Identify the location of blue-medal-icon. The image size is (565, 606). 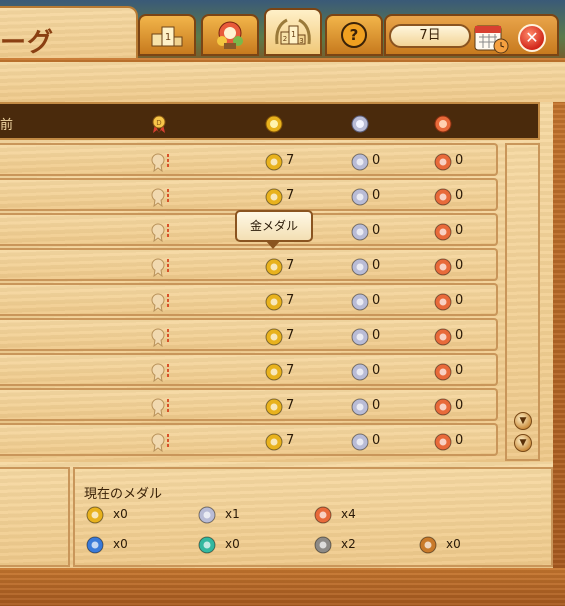
(95, 545).